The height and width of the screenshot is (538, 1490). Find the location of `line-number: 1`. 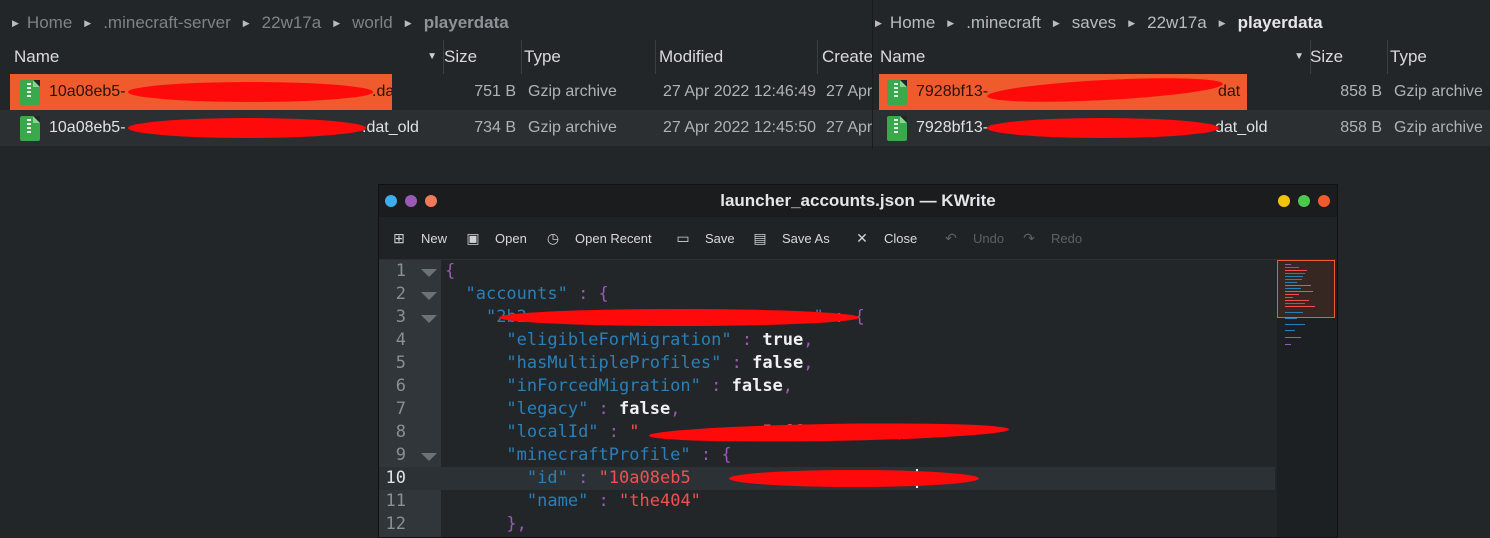

line-number: 1 is located at coordinates (400, 271).